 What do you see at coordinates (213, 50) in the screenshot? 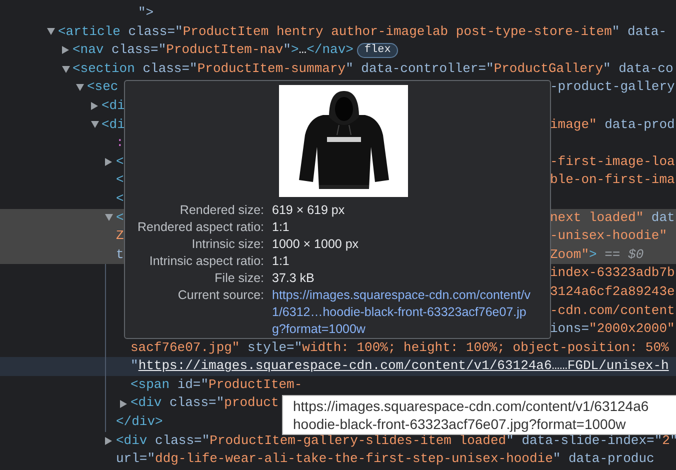
I see `code-line: <nav class="ProductItem-nav">…</nav>` at bounding box center [213, 50].